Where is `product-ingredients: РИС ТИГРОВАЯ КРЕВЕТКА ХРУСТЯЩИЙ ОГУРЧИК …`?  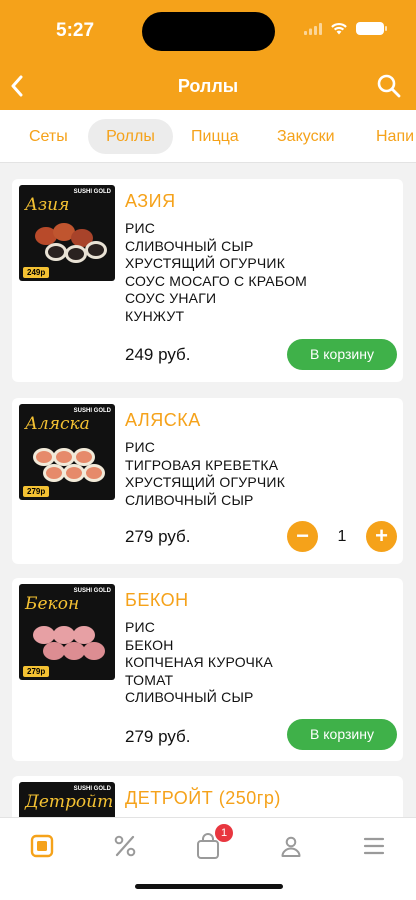 product-ingredients: РИС ТИГРОВАЯ КРЕВЕТКА ХРУСТЯЩИЙ ОГУРЧИК … is located at coordinates (205, 474).